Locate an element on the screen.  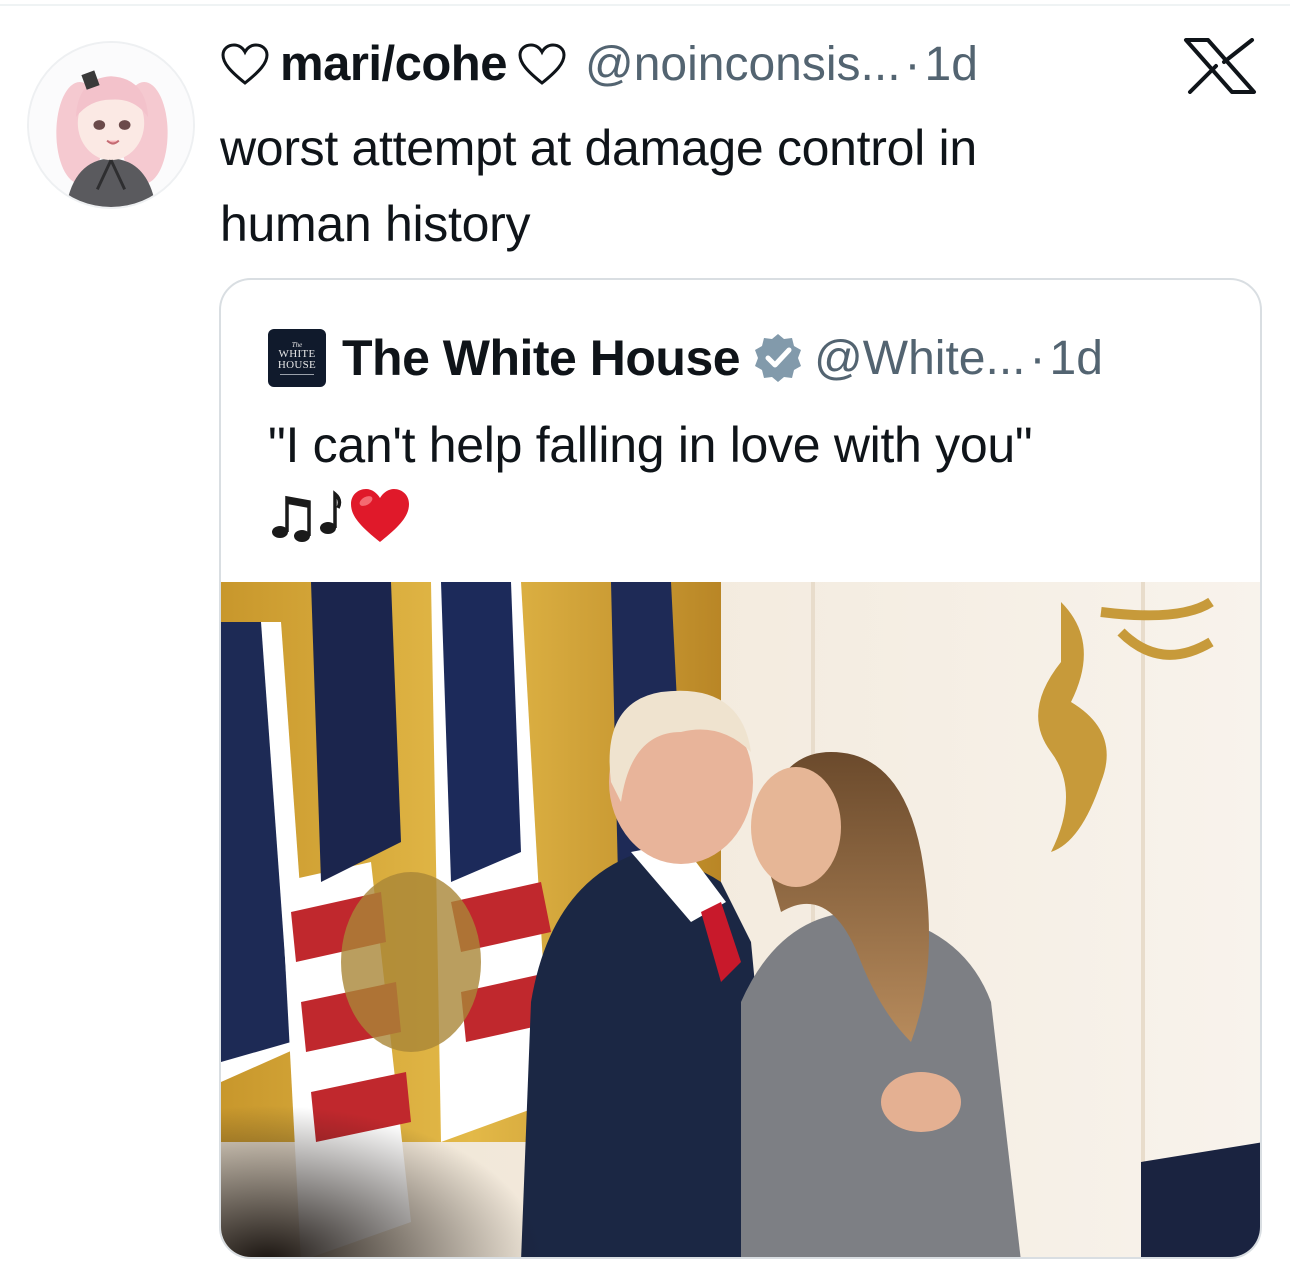
timestamp: 1d is located at coordinates (951, 64).